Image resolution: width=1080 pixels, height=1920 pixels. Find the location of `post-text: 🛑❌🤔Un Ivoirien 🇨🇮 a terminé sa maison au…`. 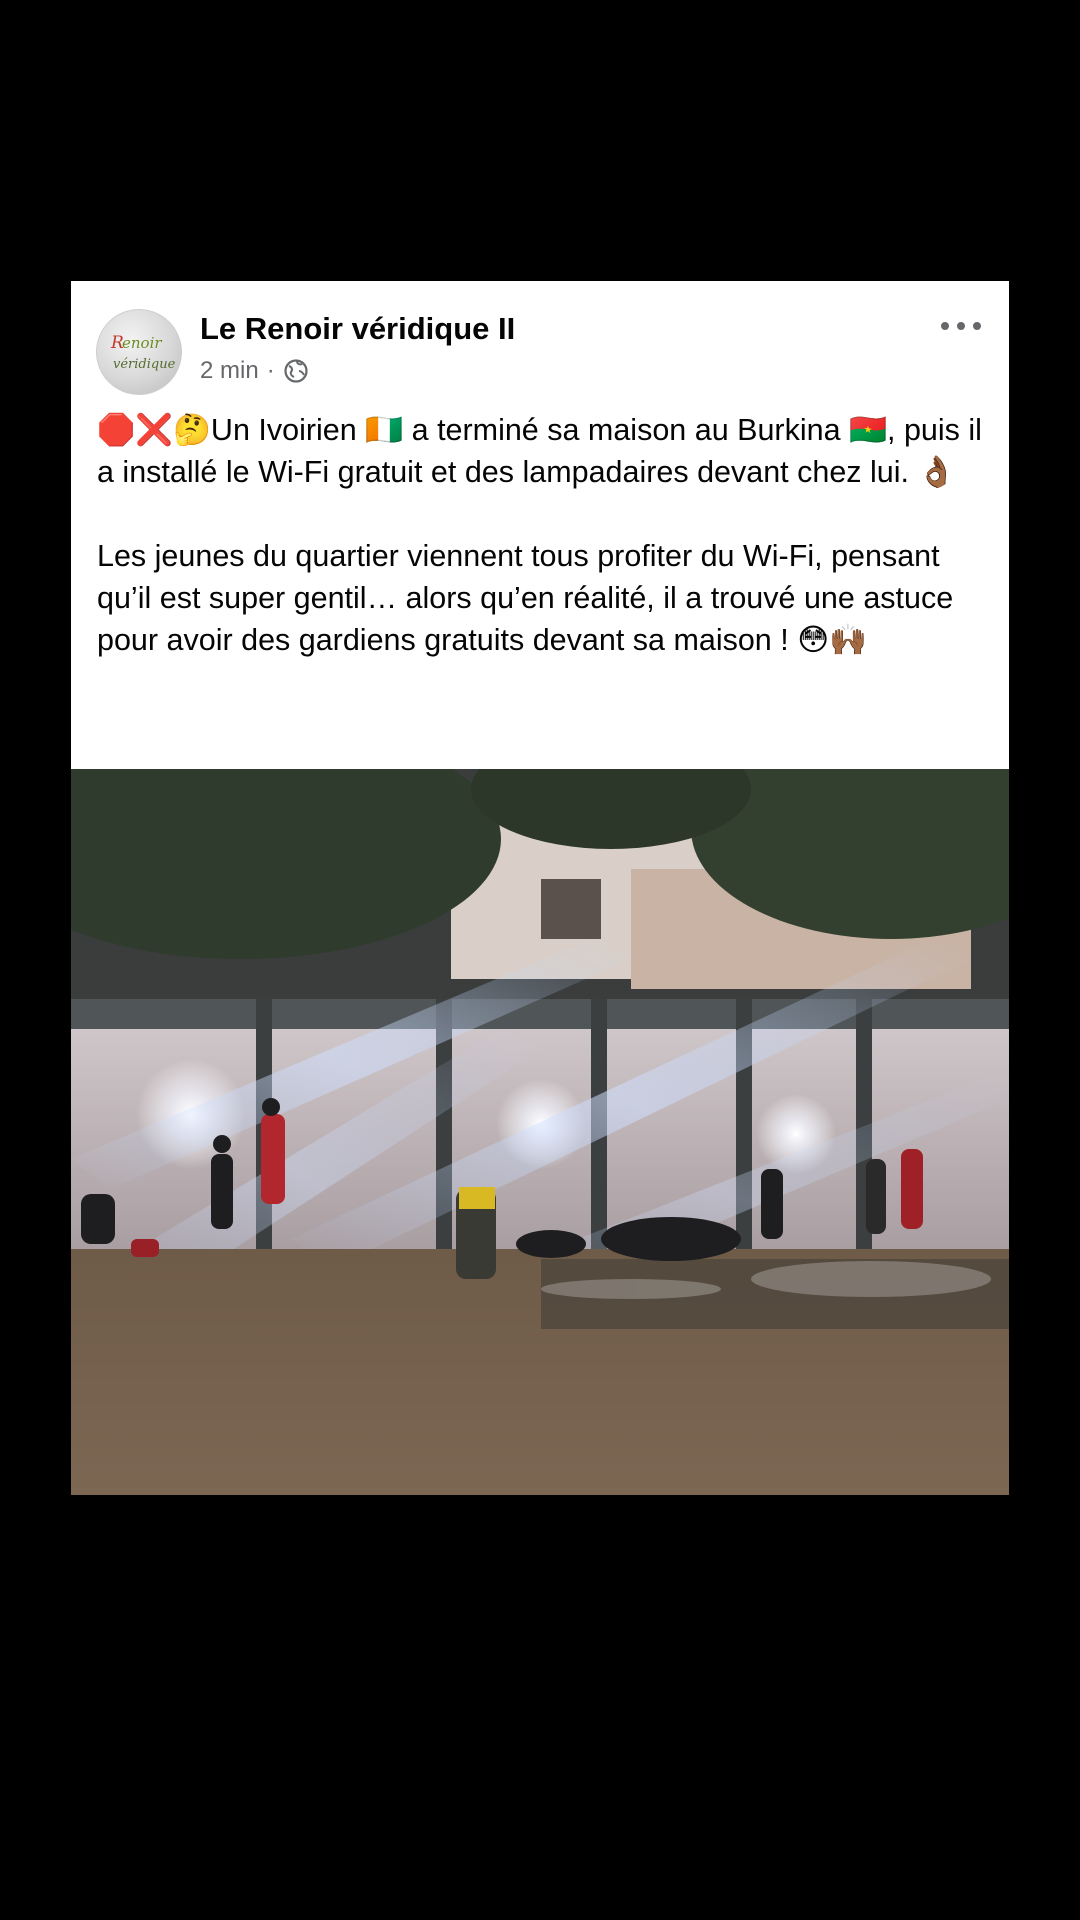

post-text: 🛑❌🤔Un Ivoirien 🇨🇮 a terminé sa maison au… is located at coordinates (542, 535).